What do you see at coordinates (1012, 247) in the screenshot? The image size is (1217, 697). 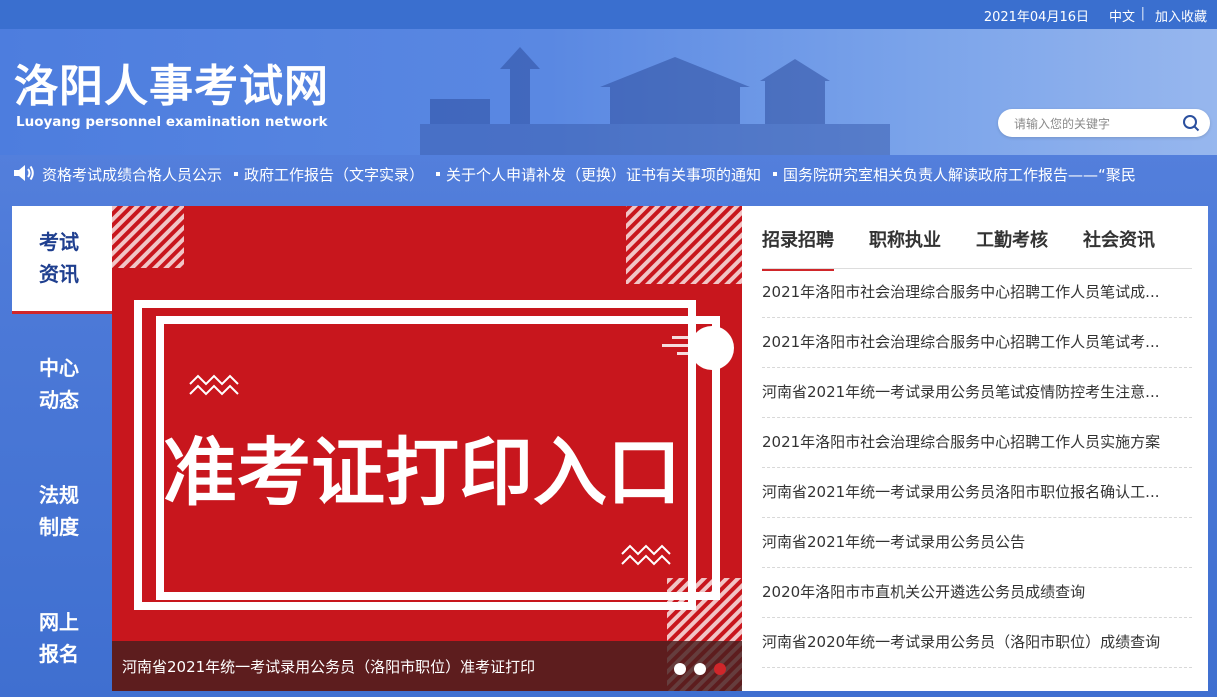 I see `tab-worker-assessment: 工勤考核` at bounding box center [1012, 247].